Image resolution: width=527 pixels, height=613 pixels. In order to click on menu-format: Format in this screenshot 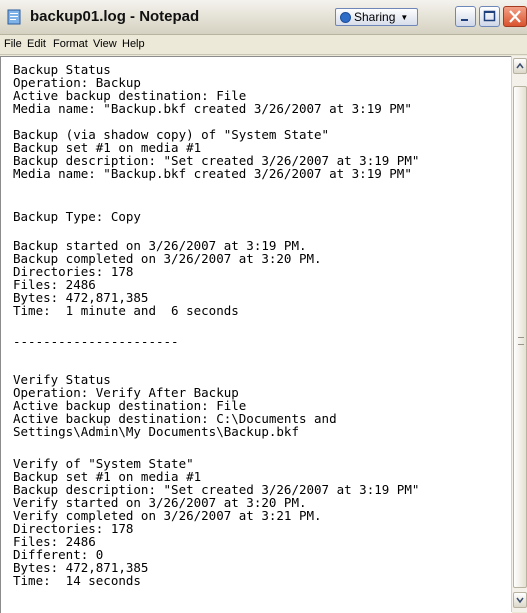, I will do `click(70, 44)`.